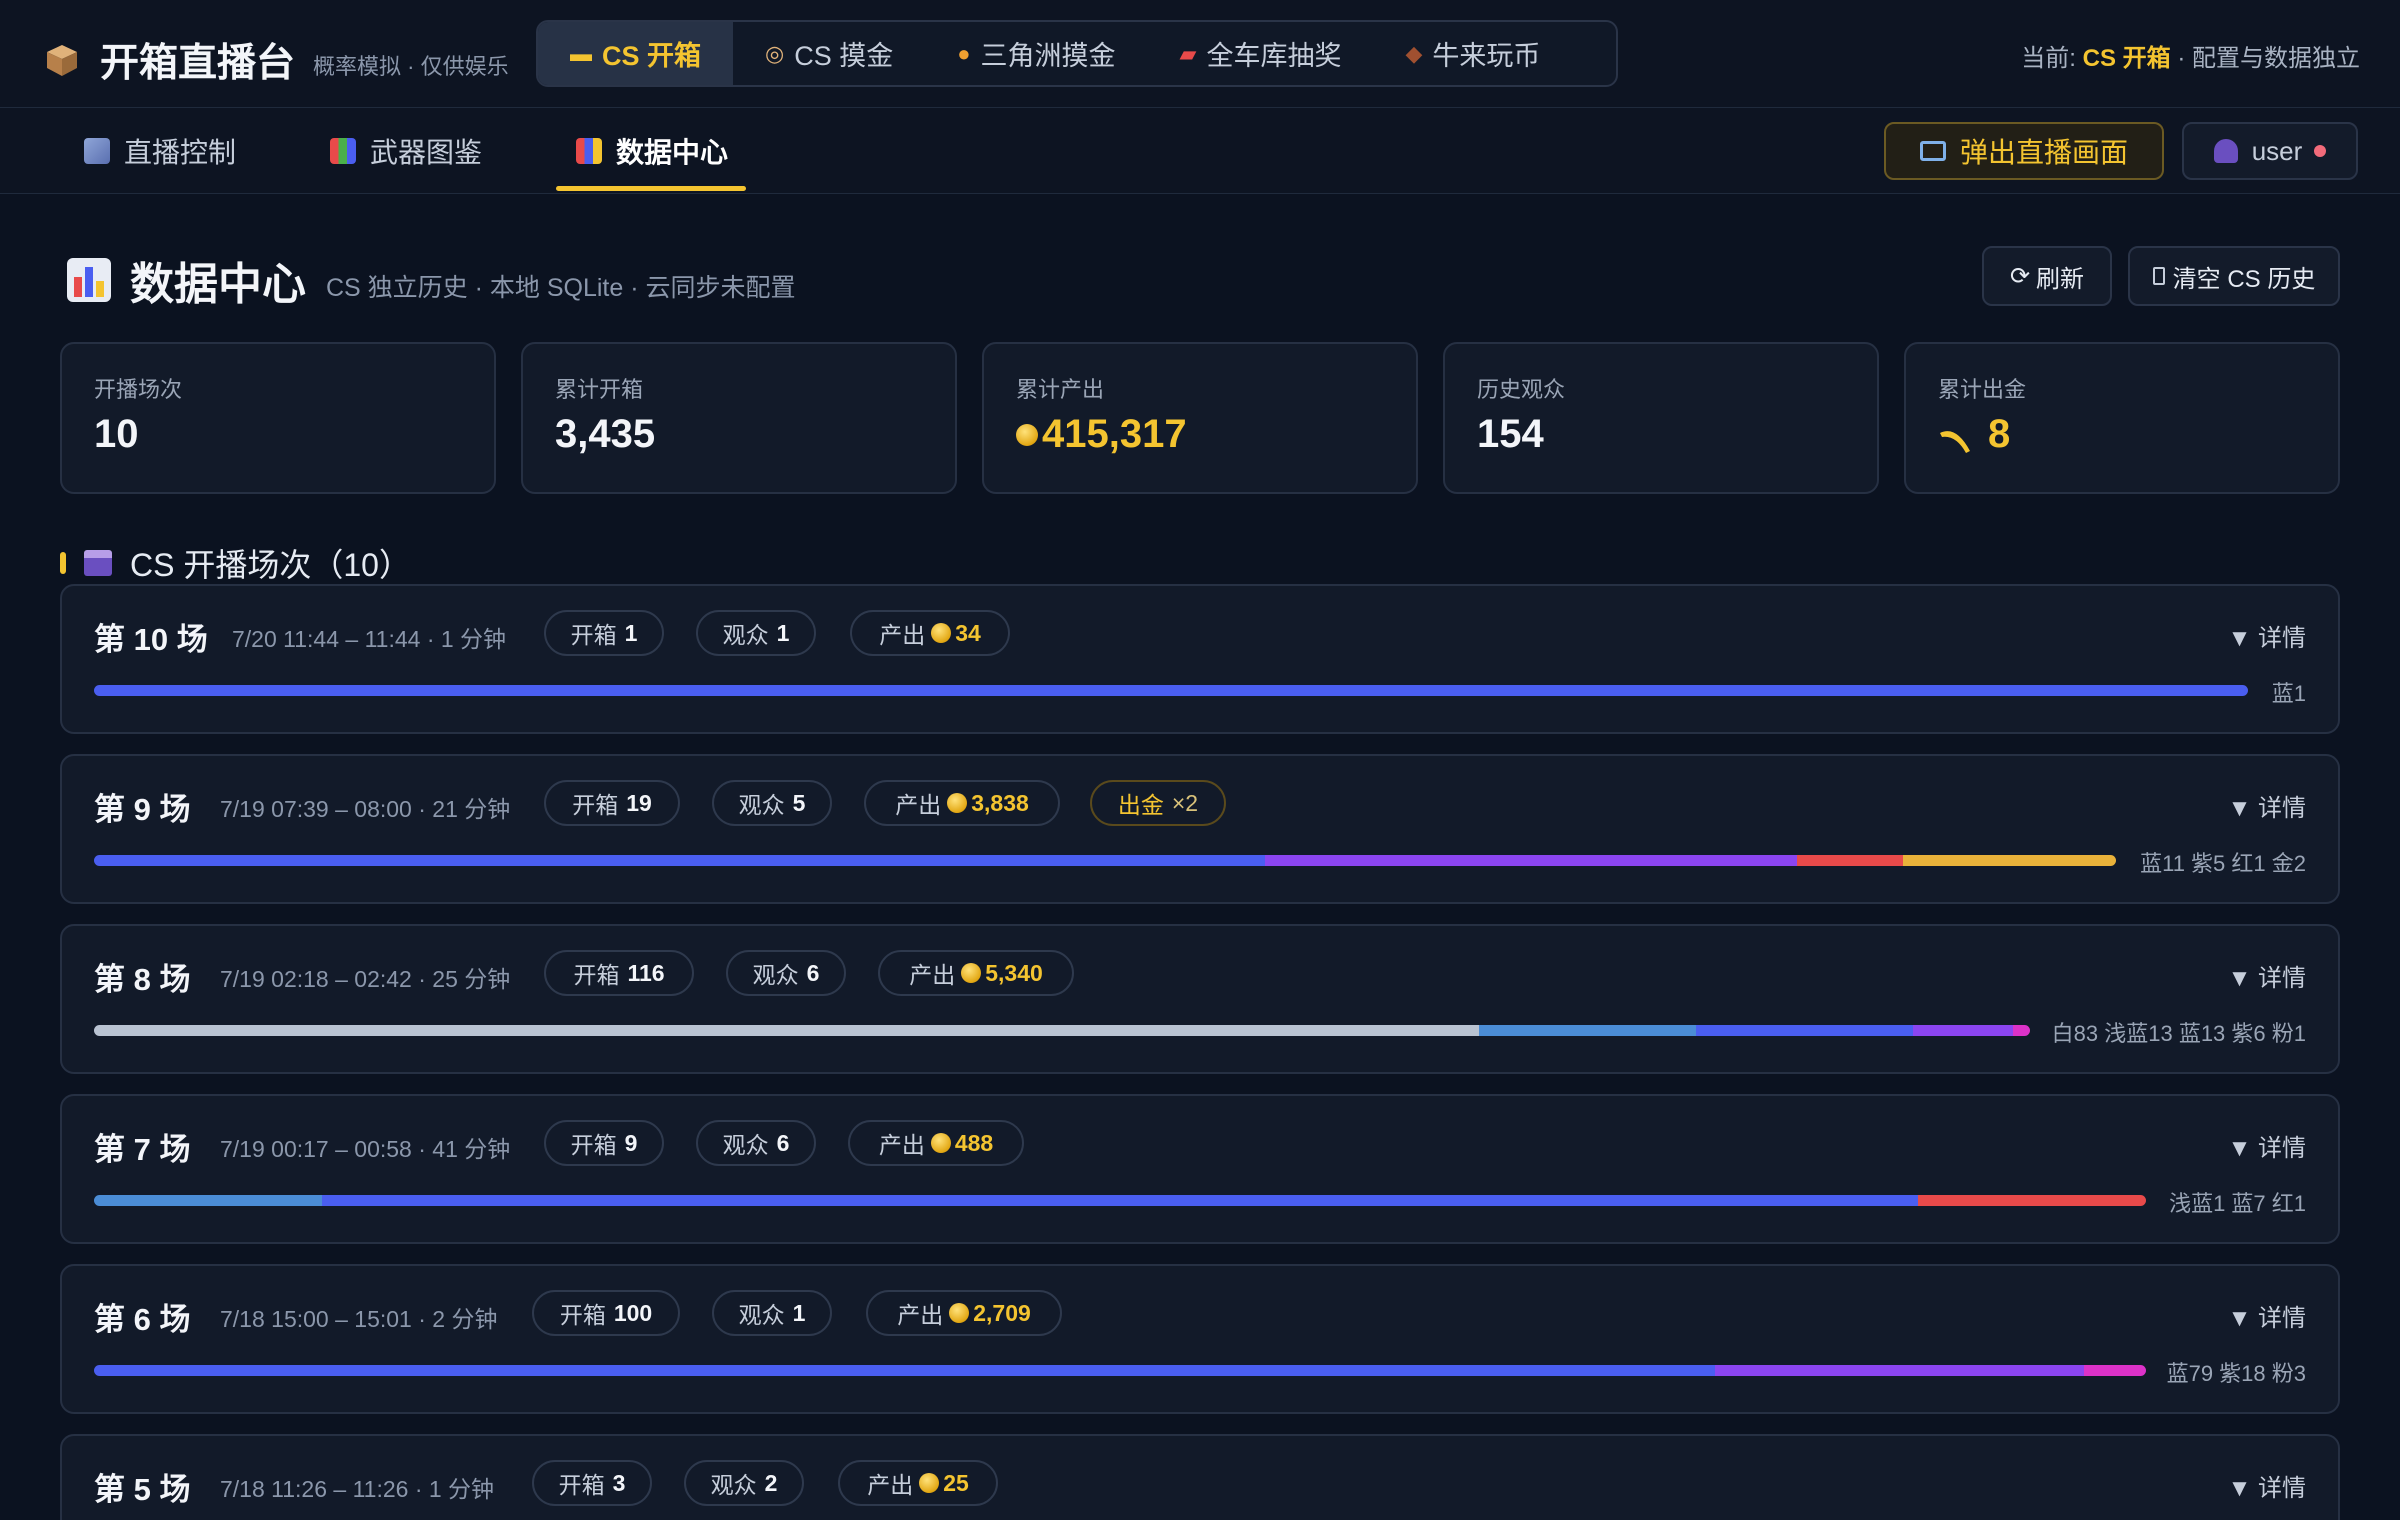  I want to click on popout-live-button: 弹出直播画面, so click(2024, 151).